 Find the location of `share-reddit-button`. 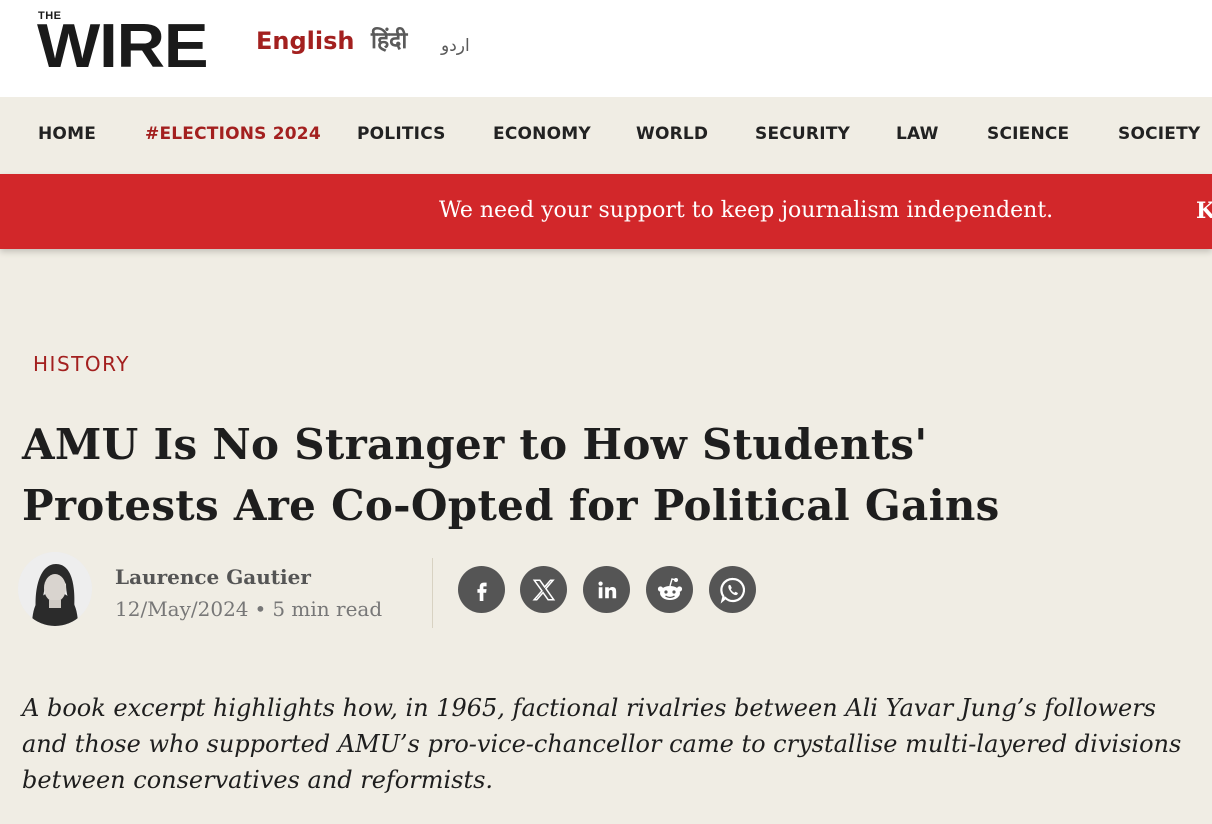

share-reddit-button is located at coordinates (669, 589).